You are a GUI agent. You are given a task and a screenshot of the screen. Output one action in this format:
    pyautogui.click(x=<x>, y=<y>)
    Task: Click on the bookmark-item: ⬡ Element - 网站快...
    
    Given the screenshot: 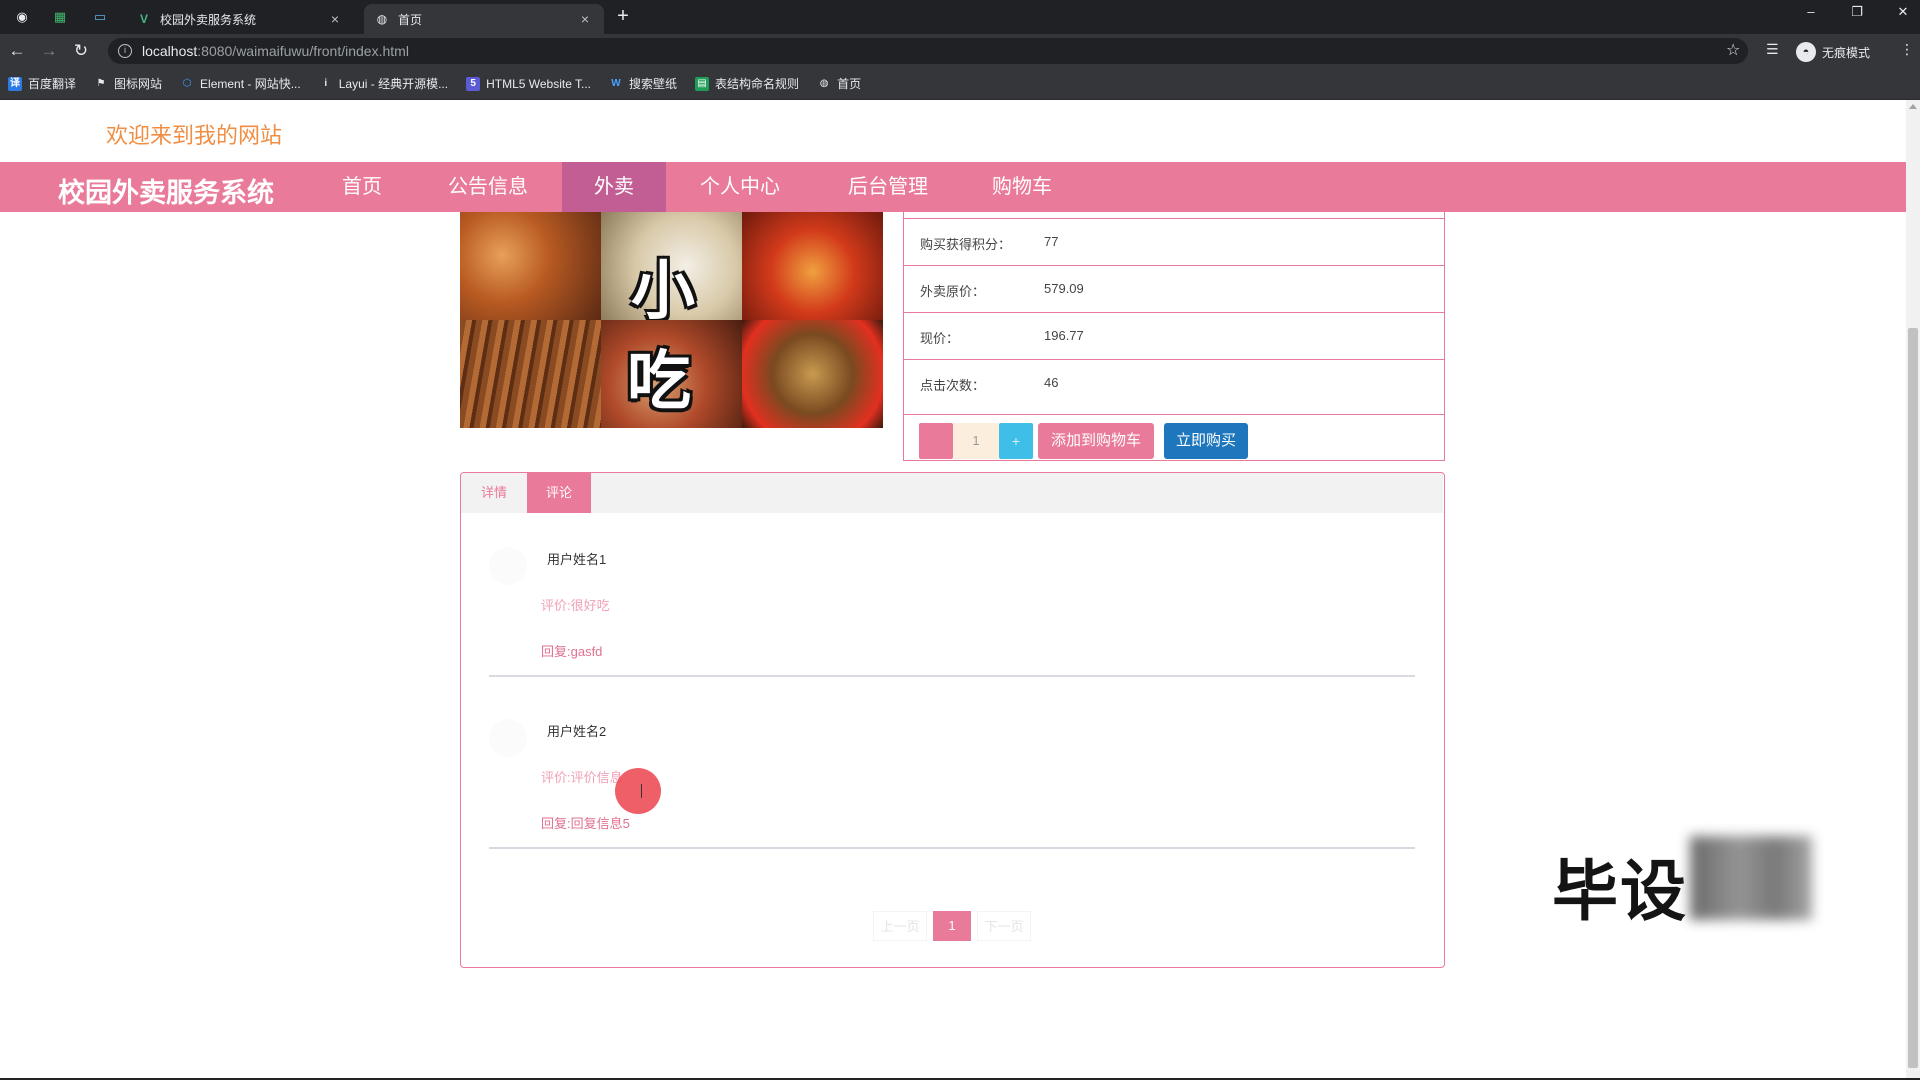 What is the action you would take?
    pyautogui.click(x=240, y=83)
    